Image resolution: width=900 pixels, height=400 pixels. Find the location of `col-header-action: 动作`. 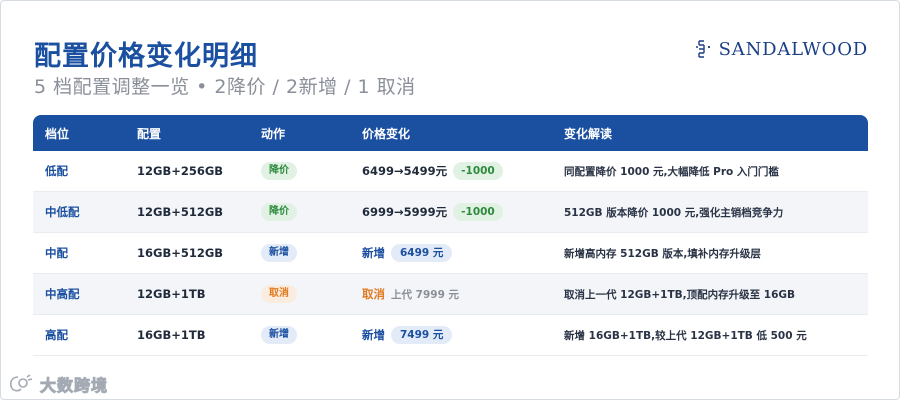

col-header-action: 动作 is located at coordinates (273, 133).